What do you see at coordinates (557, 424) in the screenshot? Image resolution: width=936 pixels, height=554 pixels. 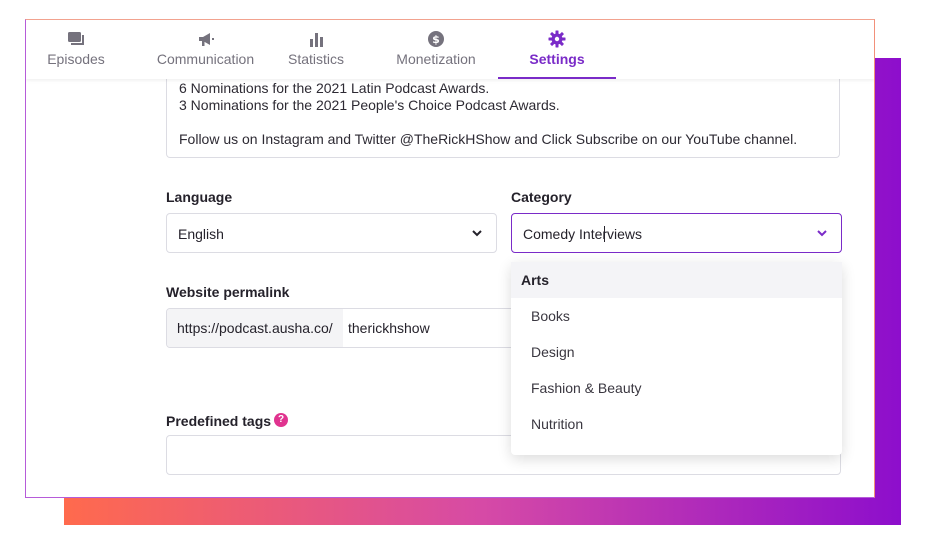 I see `dropdown-option: Nutrition` at bounding box center [557, 424].